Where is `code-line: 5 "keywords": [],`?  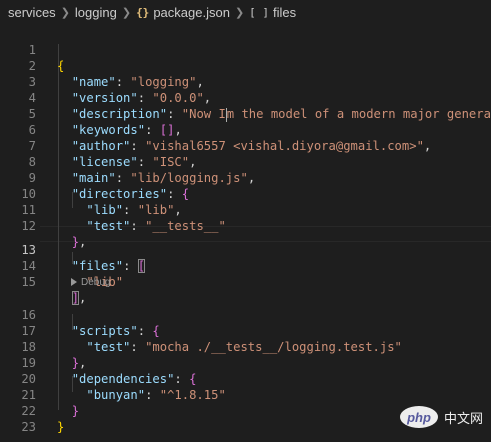
code-line: 5 "keywords": [], is located at coordinates (91, 113).